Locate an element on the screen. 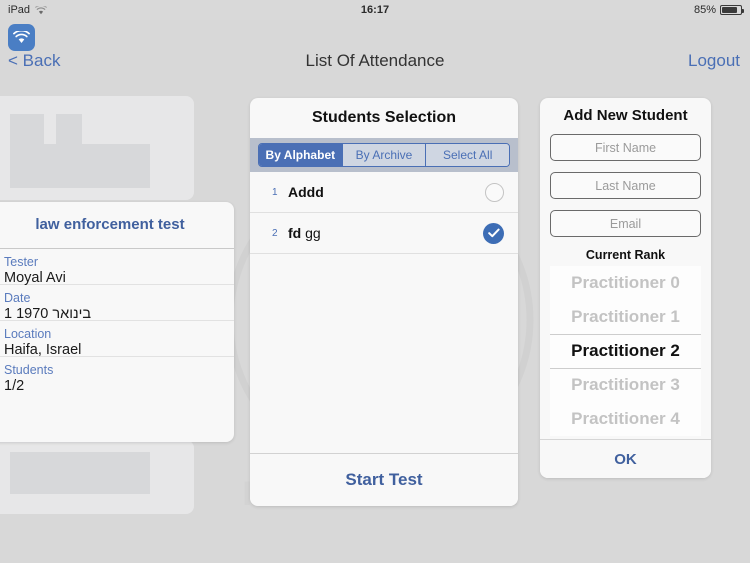  detail-label: Students is located at coordinates (29, 370).